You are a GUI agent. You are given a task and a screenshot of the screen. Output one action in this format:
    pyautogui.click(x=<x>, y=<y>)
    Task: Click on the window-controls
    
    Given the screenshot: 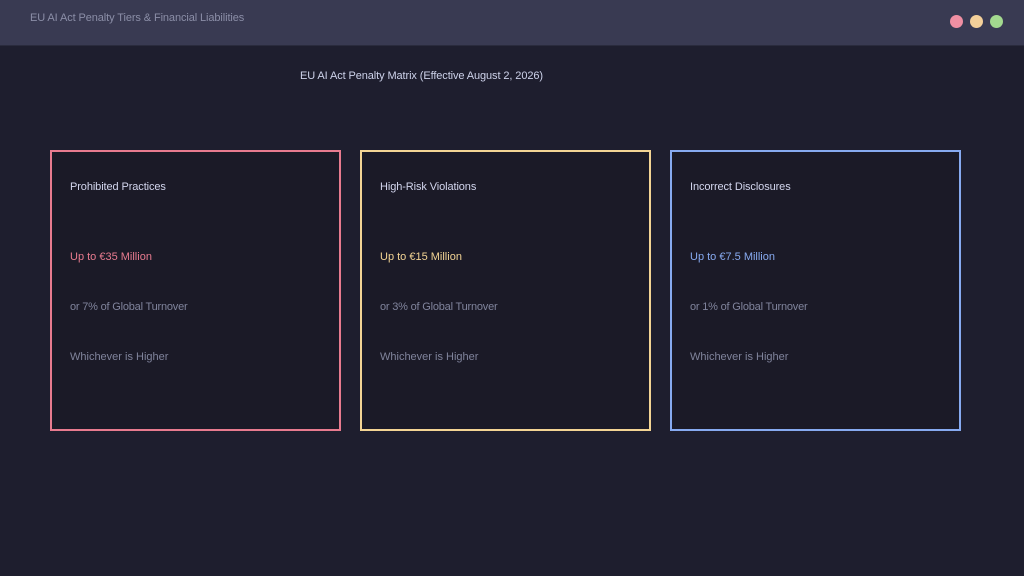 What is the action you would take?
    pyautogui.click(x=976, y=21)
    